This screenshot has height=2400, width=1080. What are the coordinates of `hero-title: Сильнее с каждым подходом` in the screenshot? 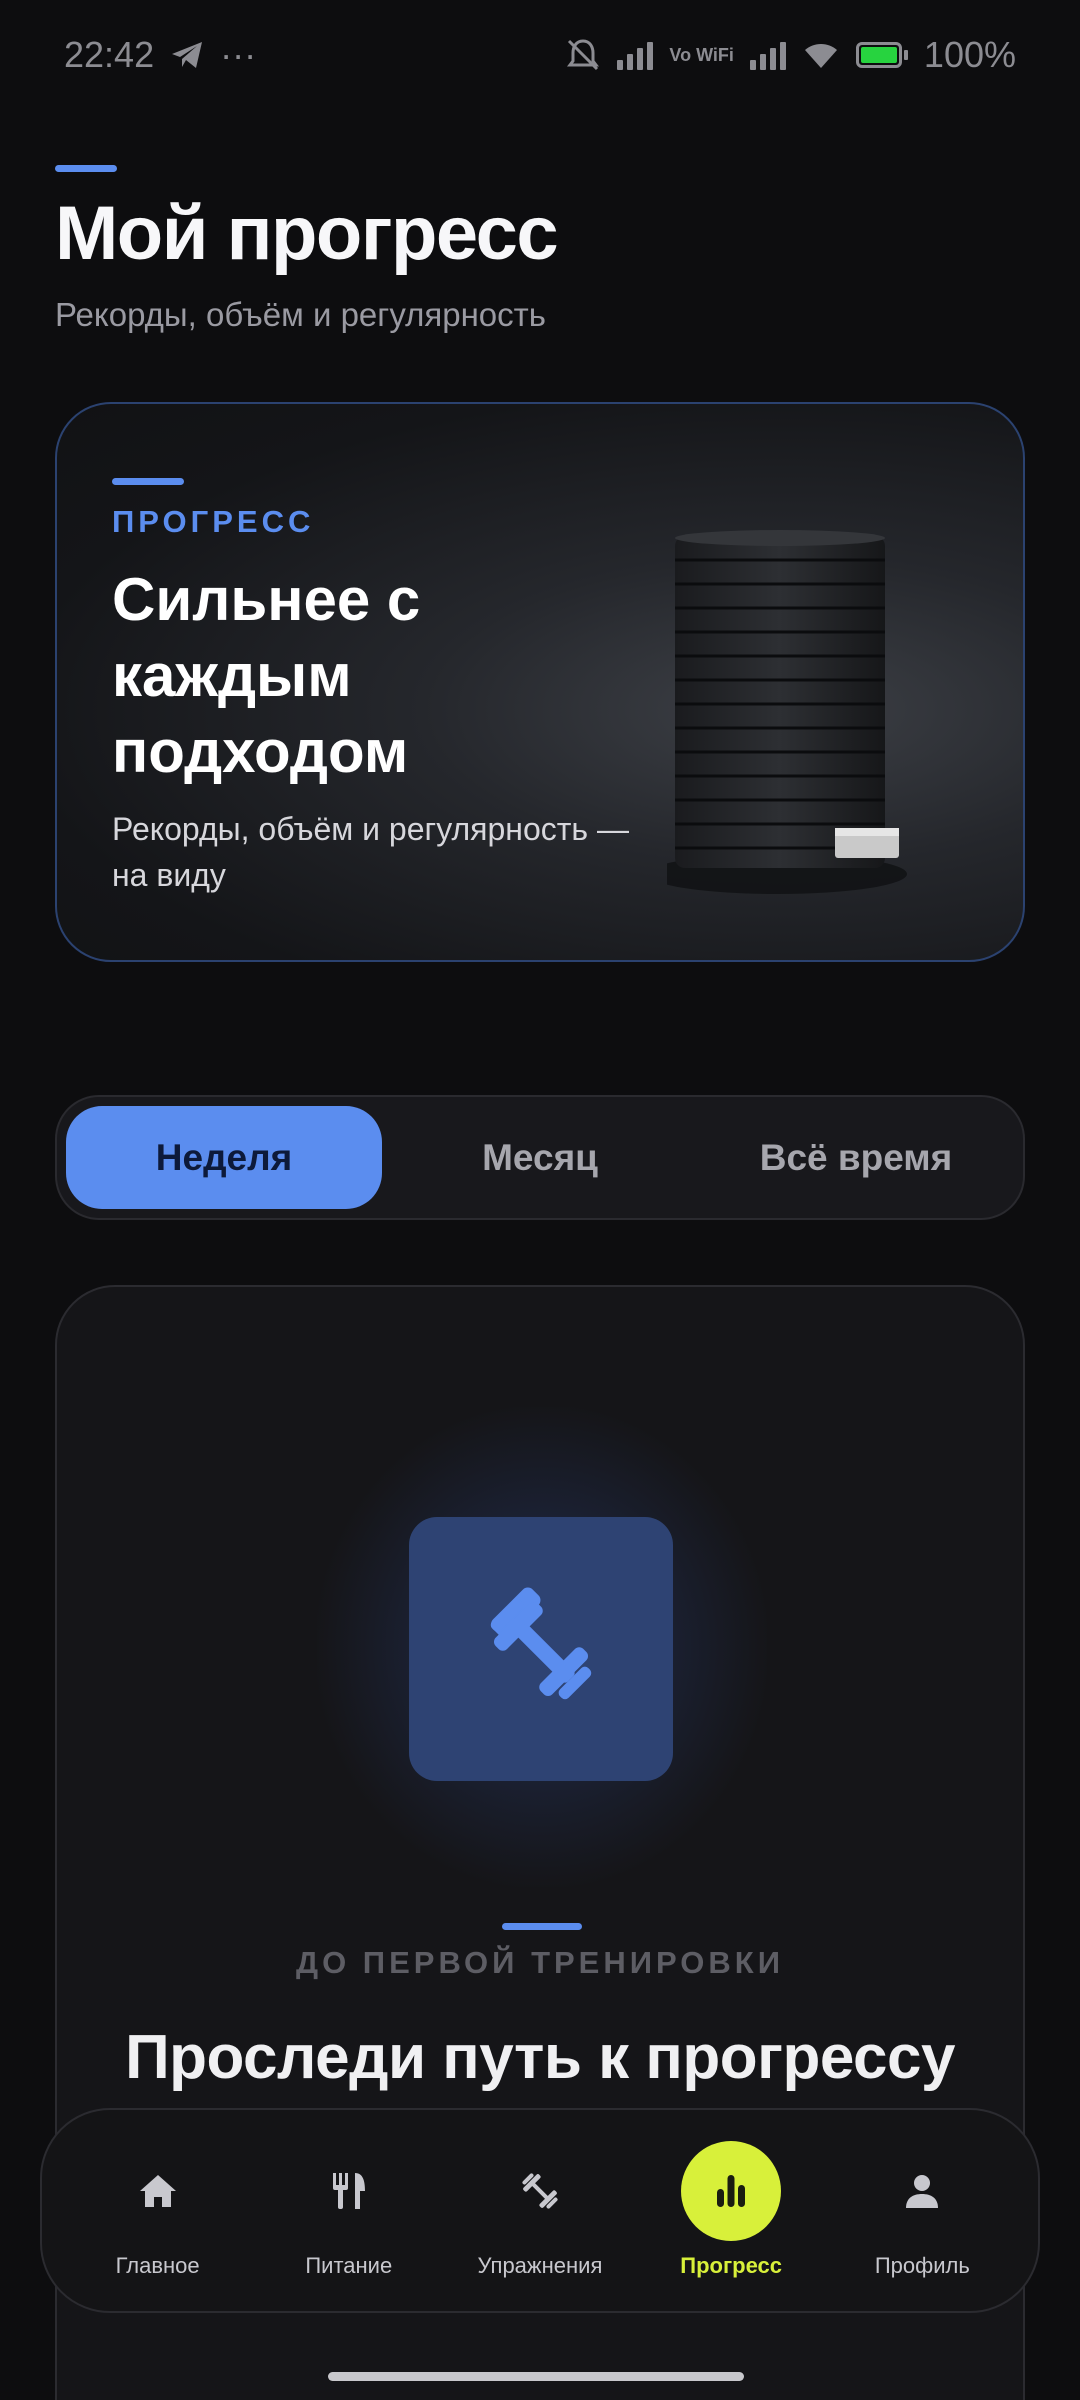 It's located at (266, 675).